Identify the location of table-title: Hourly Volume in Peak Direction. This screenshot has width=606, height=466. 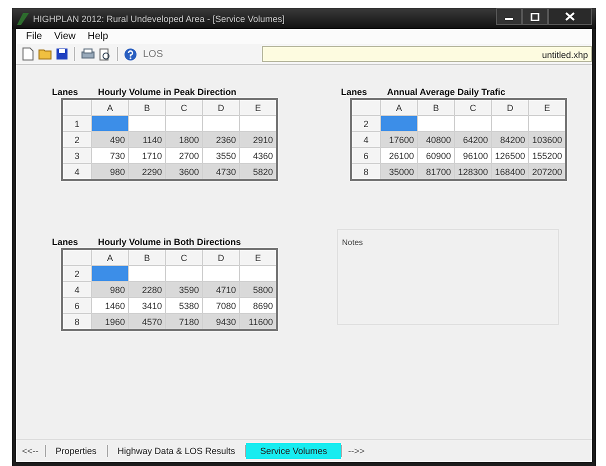
(167, 91).